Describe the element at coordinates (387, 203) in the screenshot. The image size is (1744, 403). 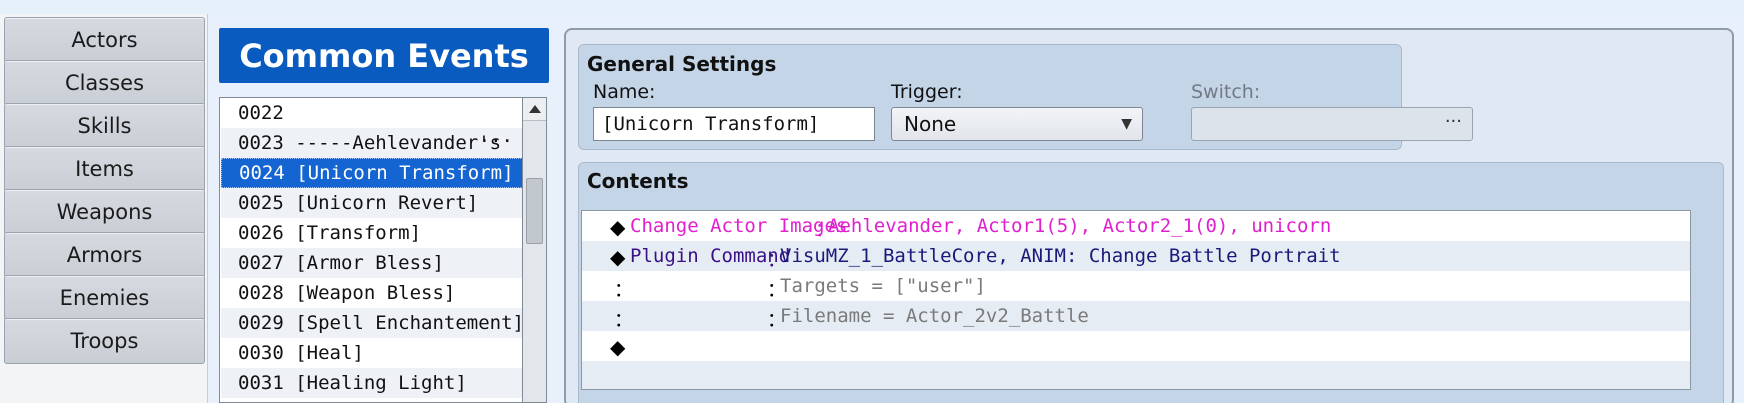
I see `event-name: [Unicorn Revert]` at that location.